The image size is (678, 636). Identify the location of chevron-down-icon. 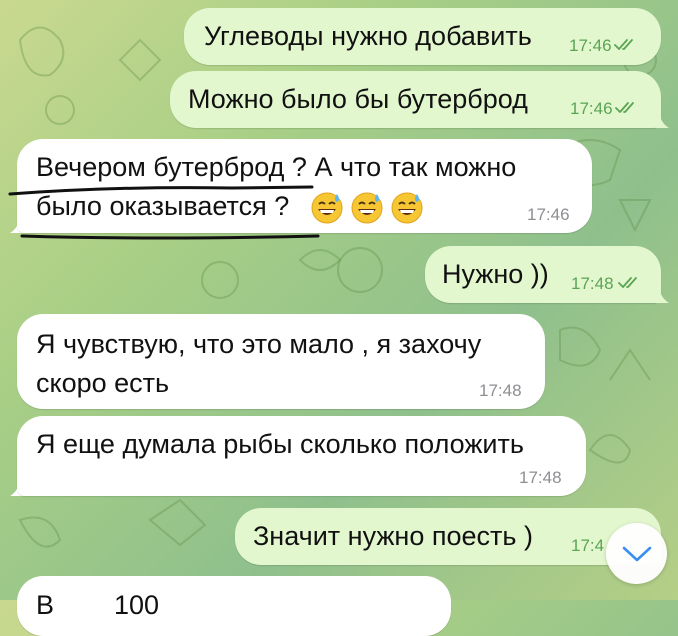
(636, 553).